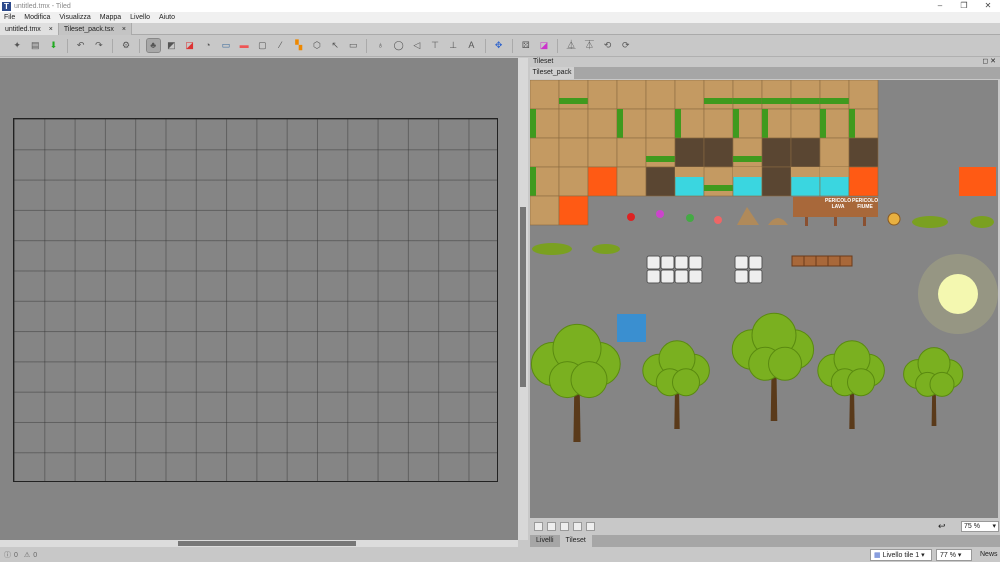  I want to click on save-icon: ⬇, so click(53, 45).